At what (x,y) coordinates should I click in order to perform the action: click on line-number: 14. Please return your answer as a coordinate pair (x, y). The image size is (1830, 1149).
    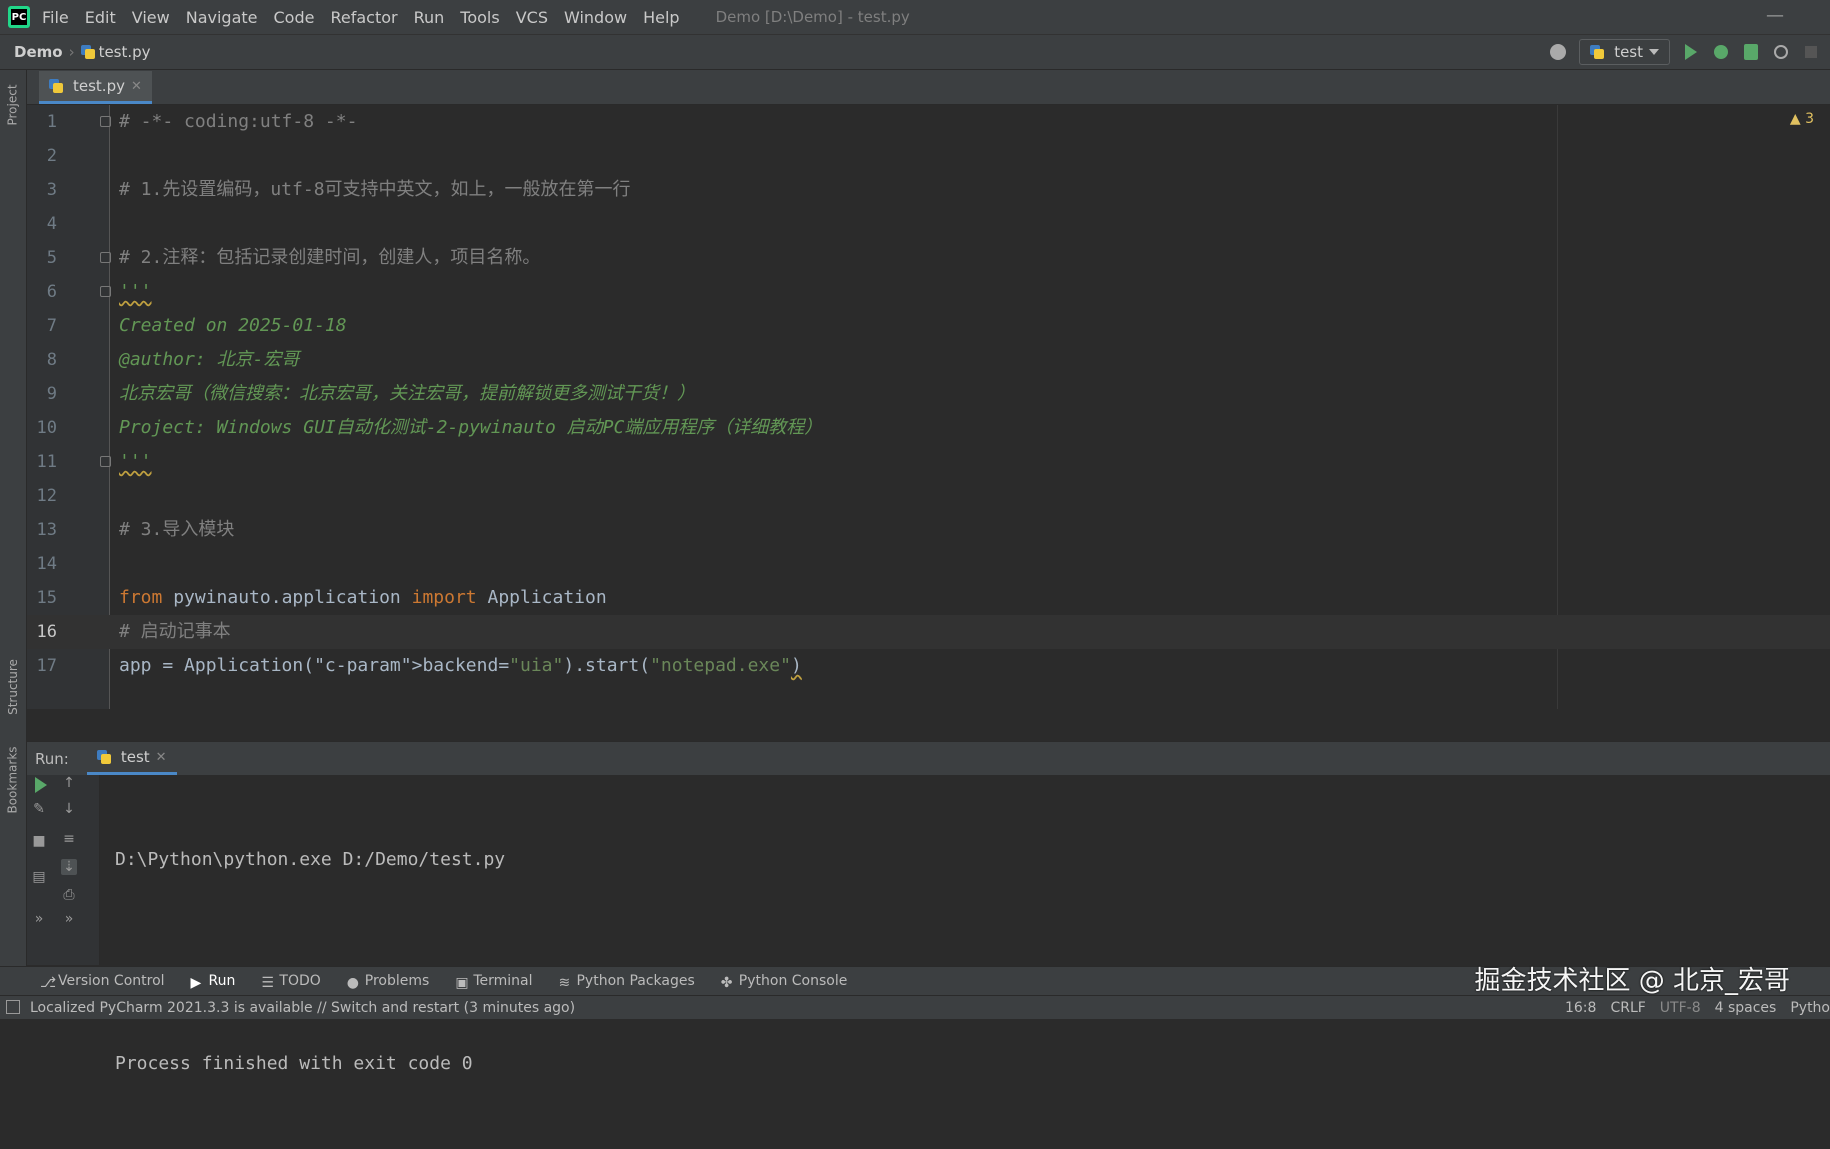
    Looking at the image, I should click on (46, 564).